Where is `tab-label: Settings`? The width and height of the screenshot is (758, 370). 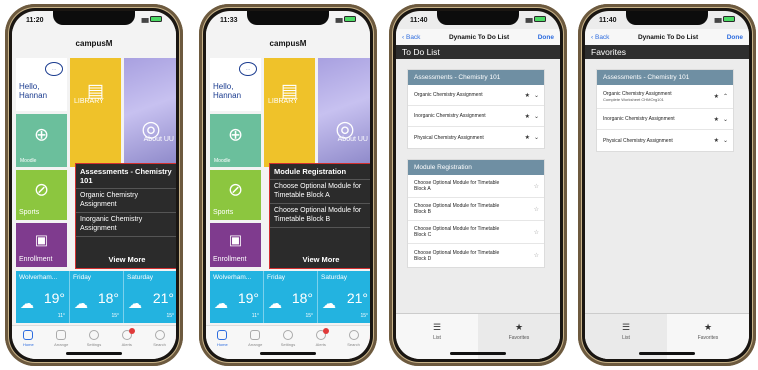
tab-label: Settings is located at coordinates (94, 344).